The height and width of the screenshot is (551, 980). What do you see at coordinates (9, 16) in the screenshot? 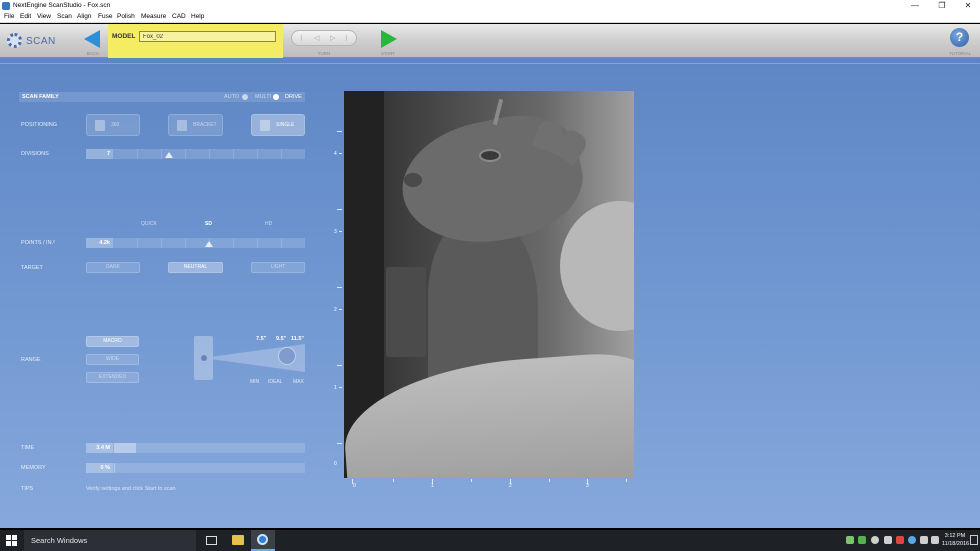
I see `menu-file: File` at bounding box center [9, 16].